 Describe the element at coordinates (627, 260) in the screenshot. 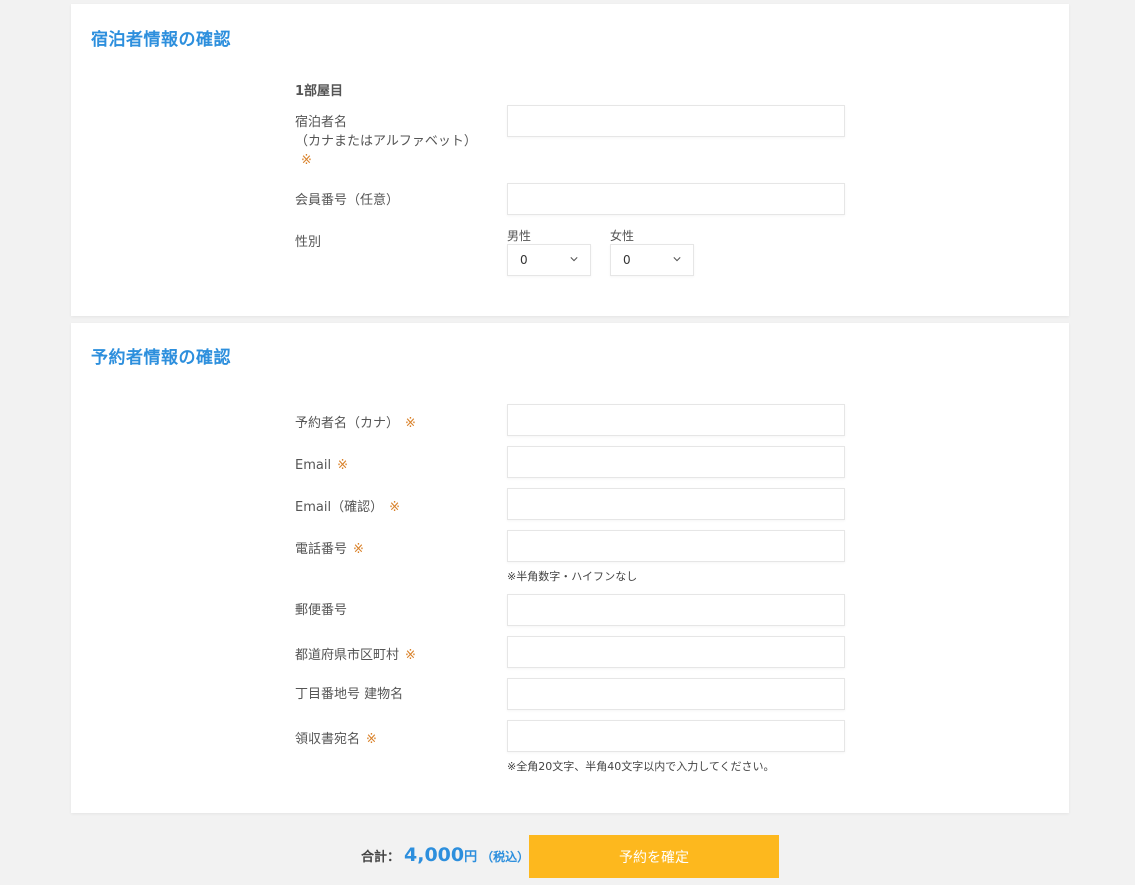

I see `female-count-value: 0` at that location.